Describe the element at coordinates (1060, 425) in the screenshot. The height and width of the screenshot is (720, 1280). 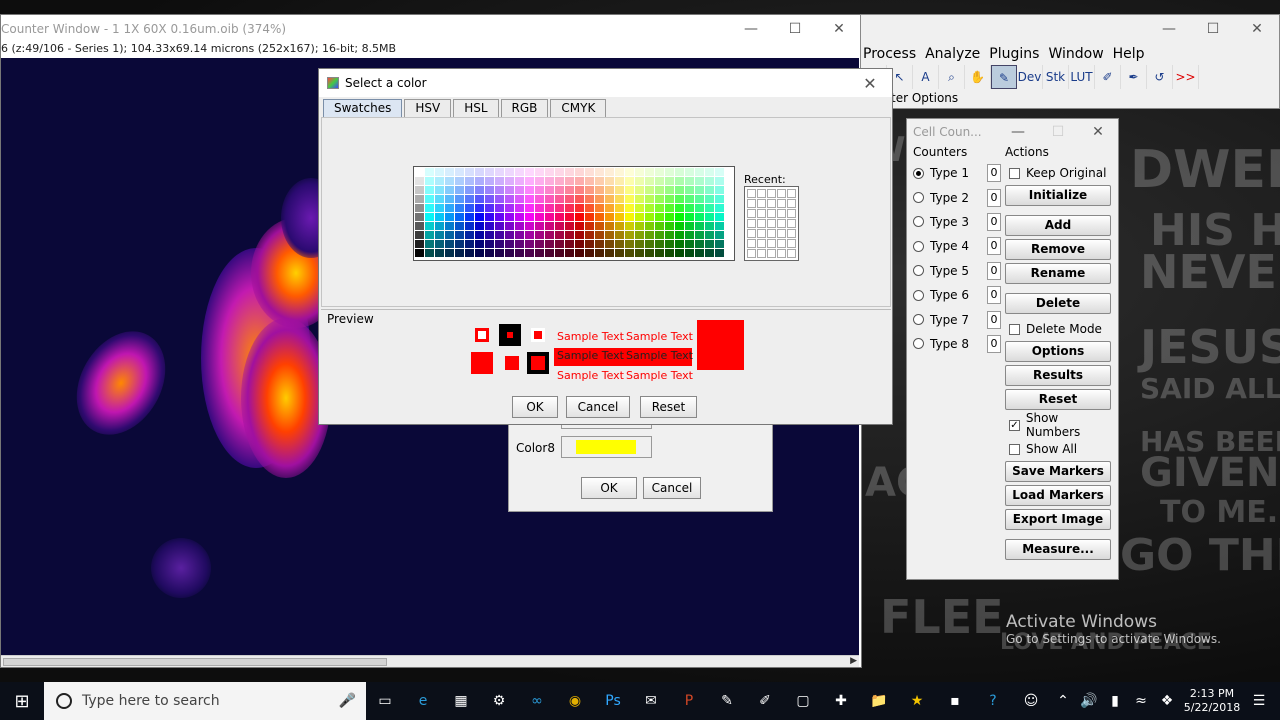
I see `show-numbers-checkbox: ✓ Show Numbers` at that location.